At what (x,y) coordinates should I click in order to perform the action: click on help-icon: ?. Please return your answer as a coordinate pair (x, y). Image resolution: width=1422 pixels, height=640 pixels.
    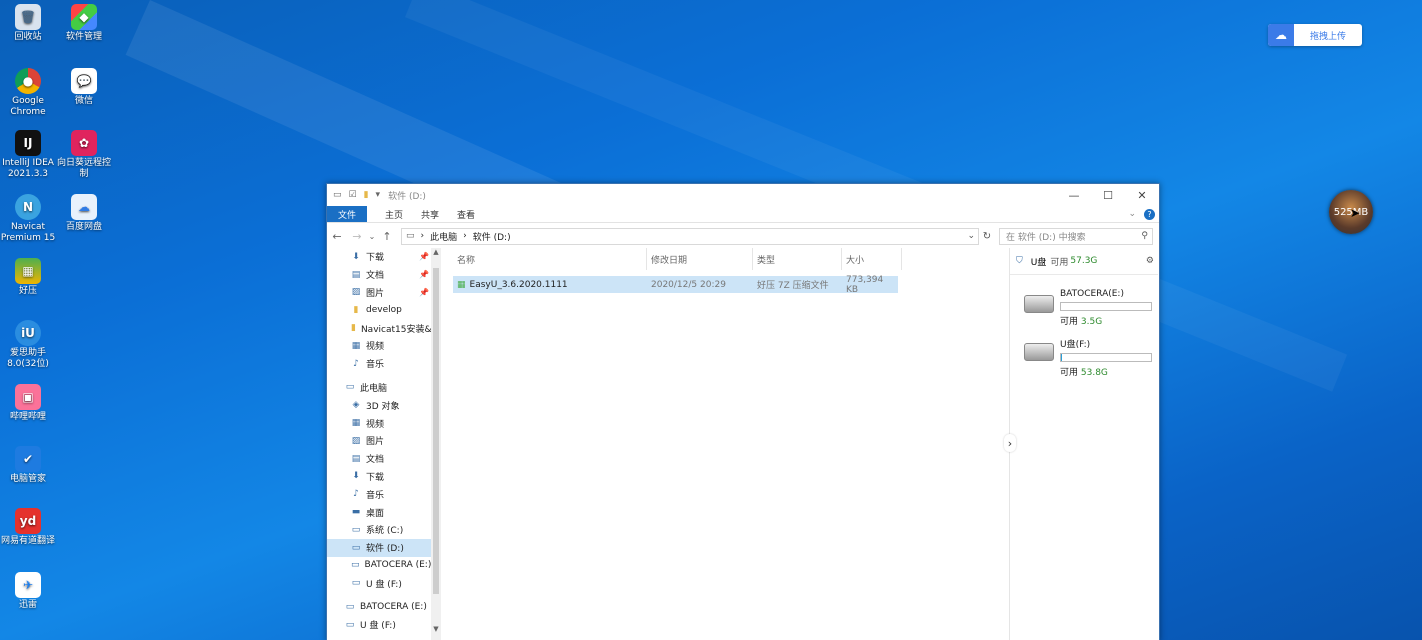
    Looking at the image, I should click on (1149, 214).